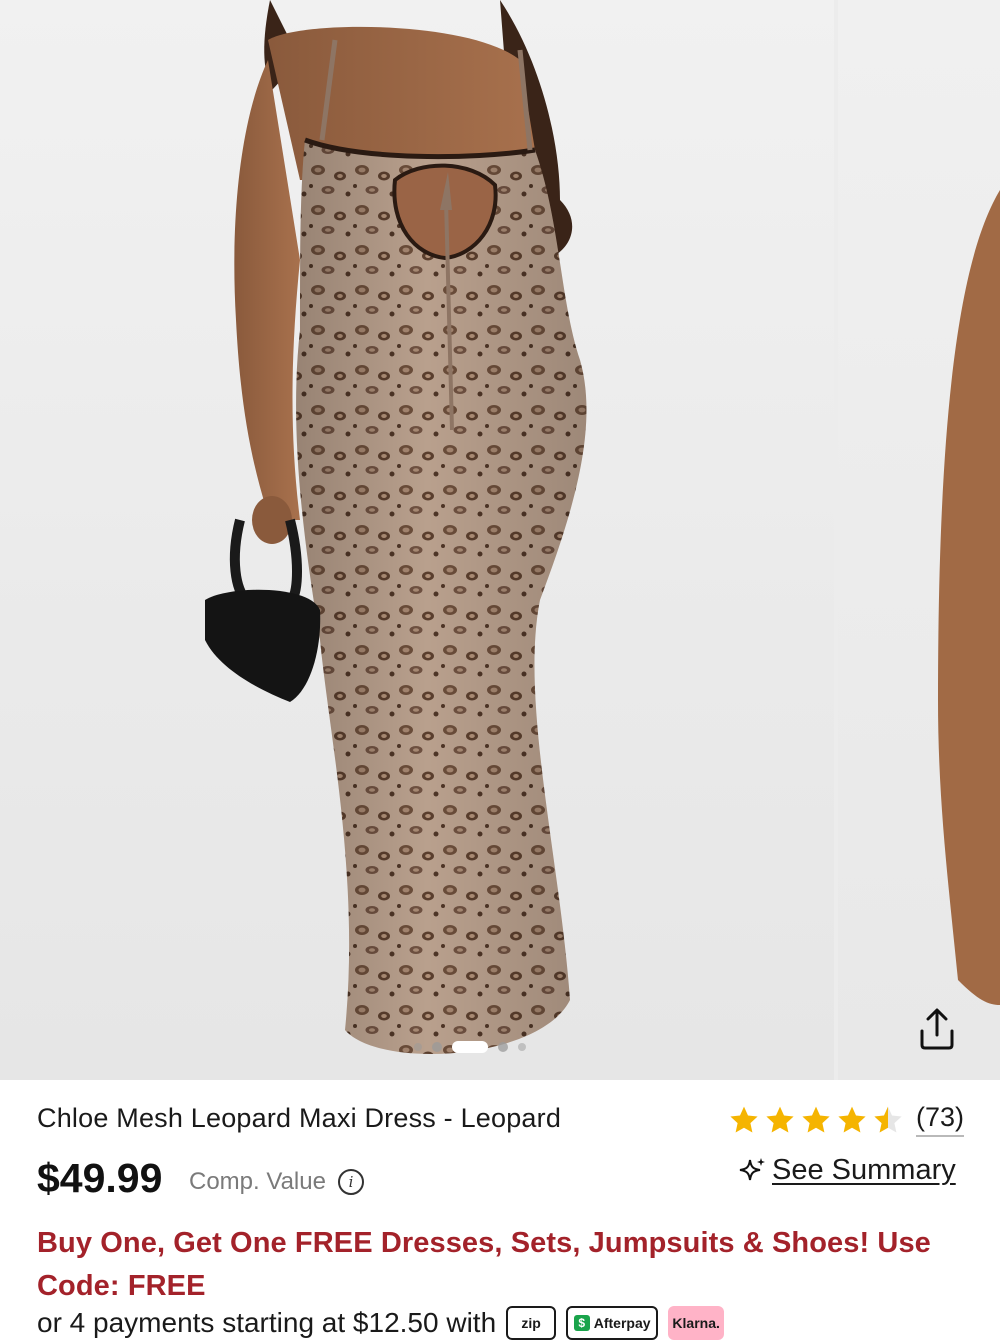 The height and width of the screenshot is (1340, 1000). I want to click on zip-badge: zip, so click(531, 1323).